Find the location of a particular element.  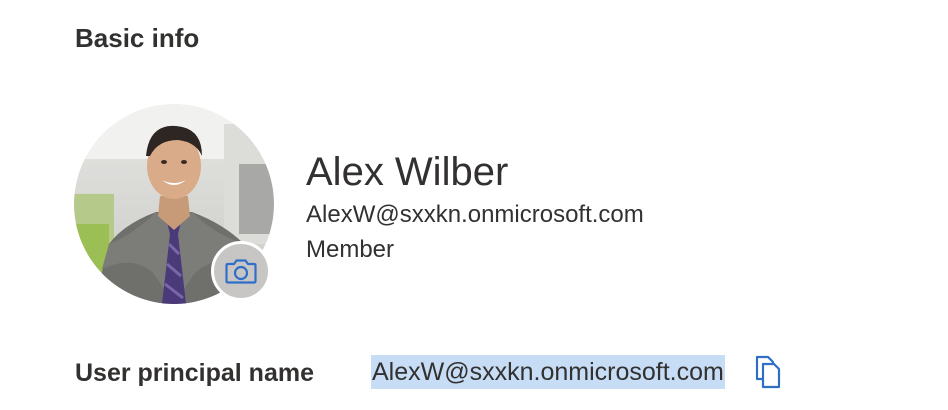

camera-icon is located at coordinates (241, 271).